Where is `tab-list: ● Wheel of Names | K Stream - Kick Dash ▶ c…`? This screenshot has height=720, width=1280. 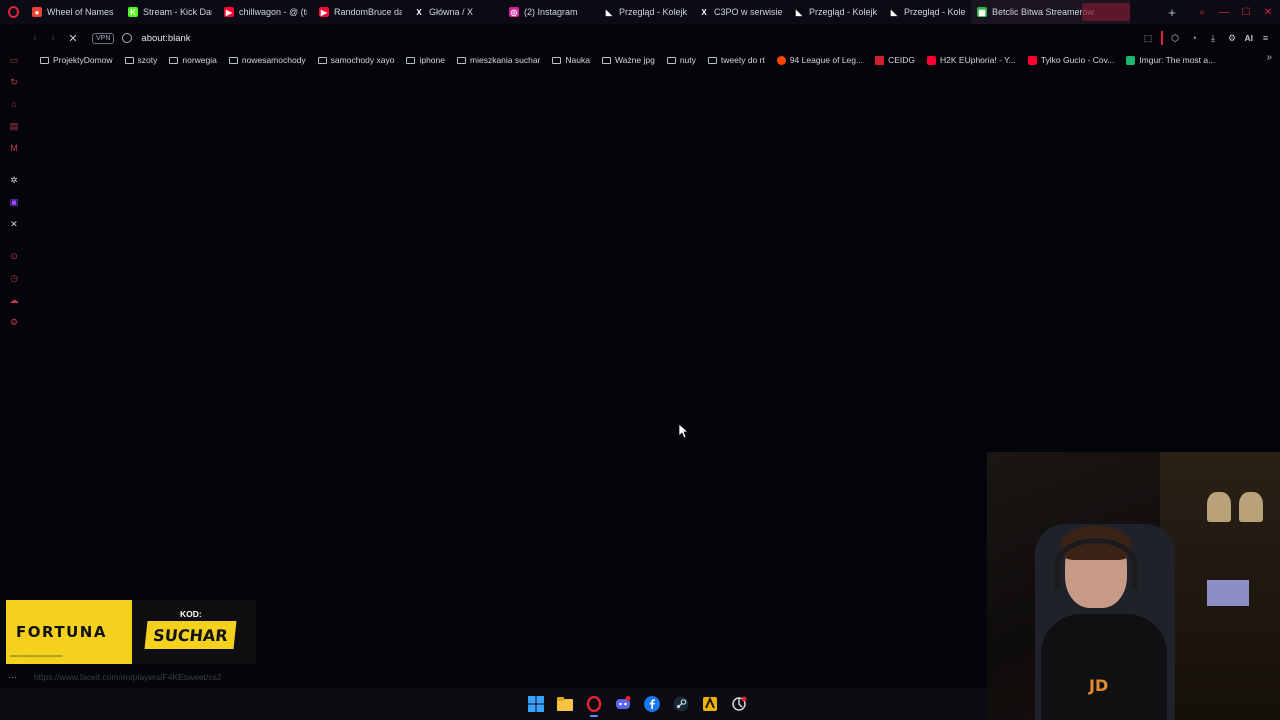 tab-list: ● Wheel of Names | K Stream - Kick Dash ▶ c… is located at coordinates (578, 12).